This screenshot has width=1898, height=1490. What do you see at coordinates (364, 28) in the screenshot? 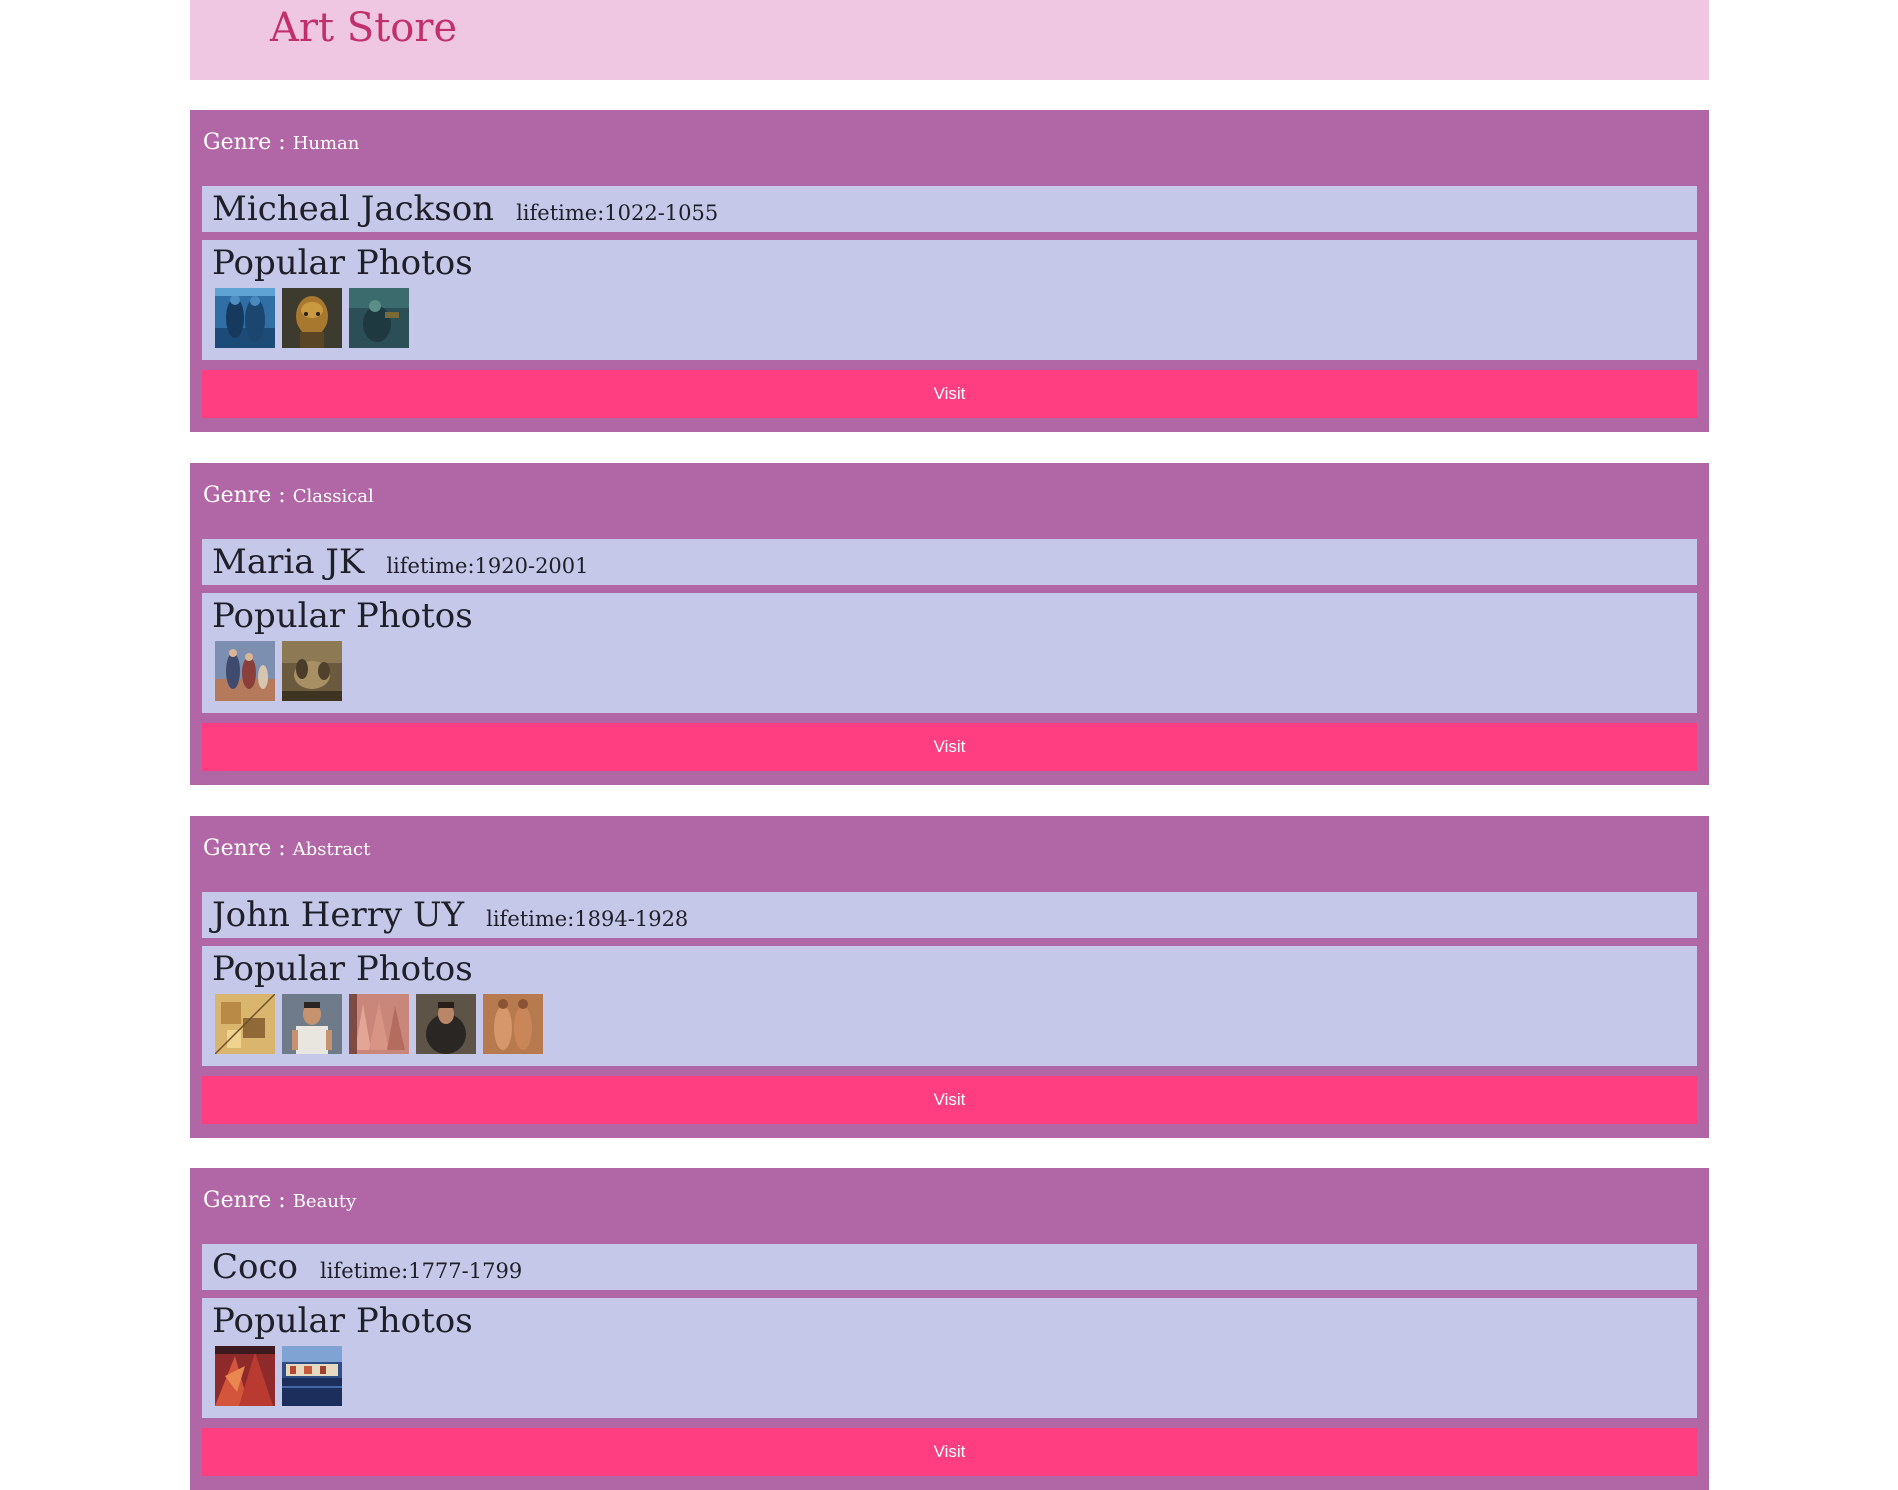
I see `store-title: Art Store` at bounding box center [364, 28].